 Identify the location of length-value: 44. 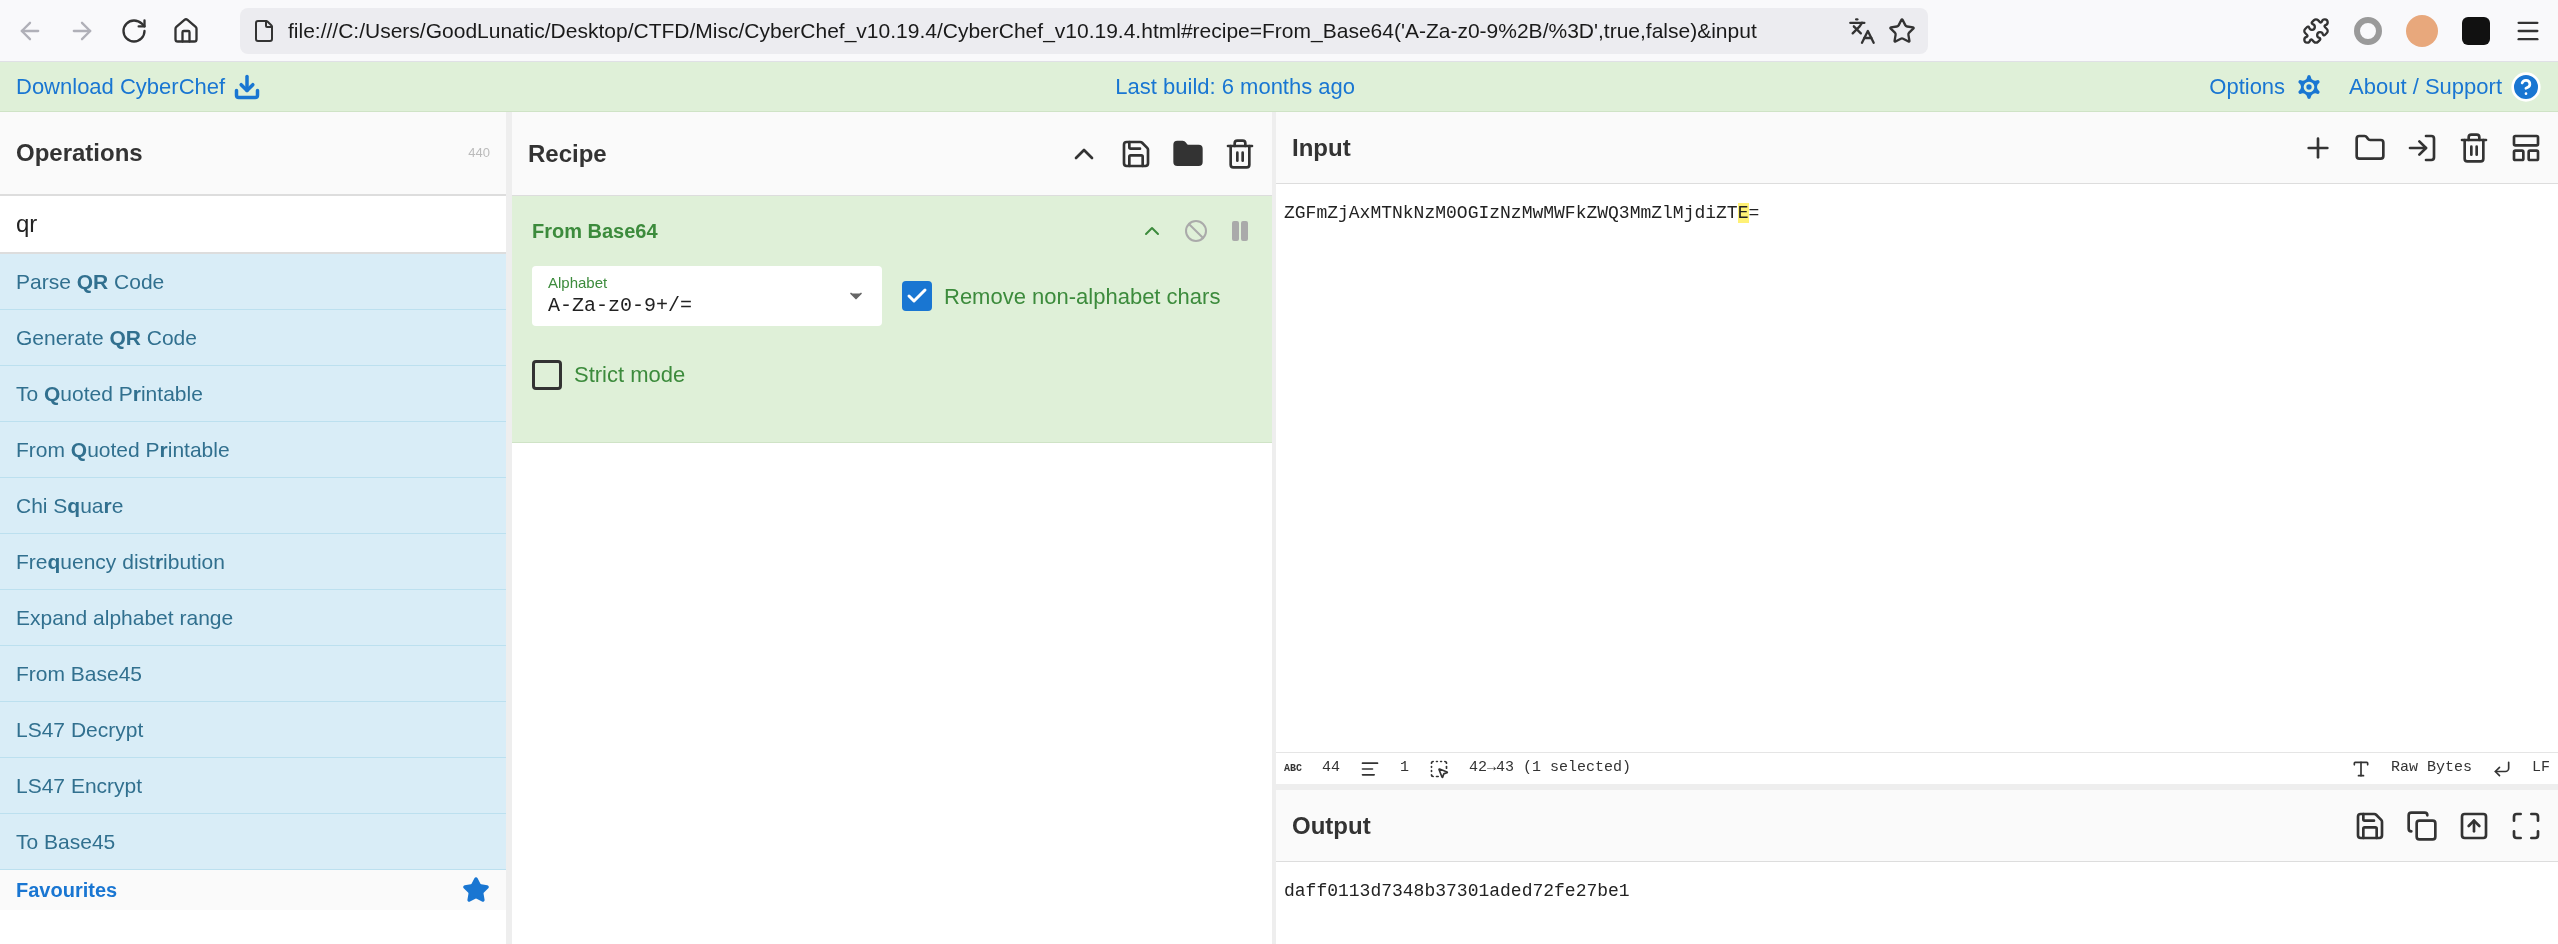
(1331, 768).